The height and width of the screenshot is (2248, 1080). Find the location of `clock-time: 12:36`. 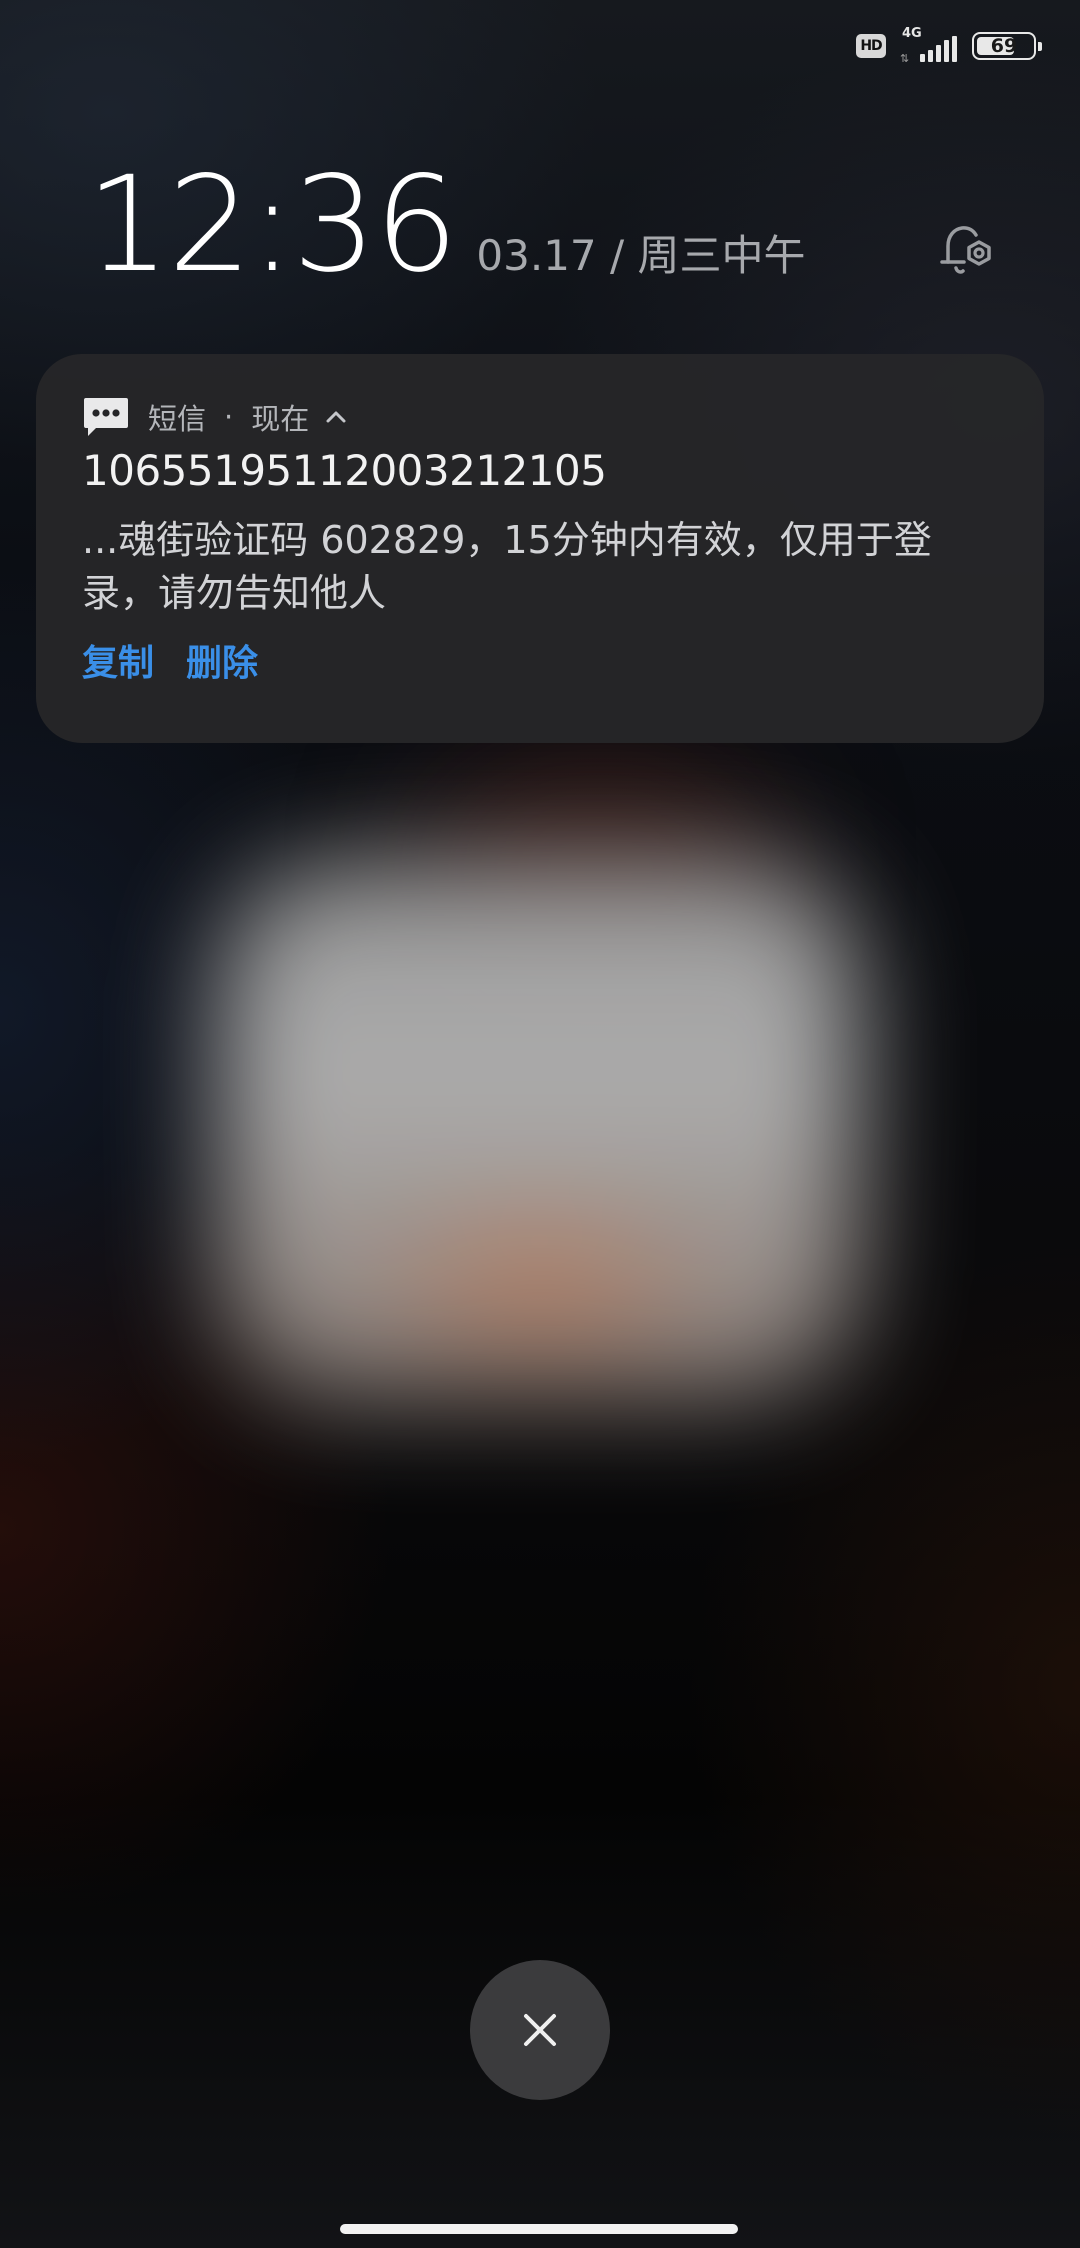

clock-time: 12:36 is located at coordinates (272, 225).